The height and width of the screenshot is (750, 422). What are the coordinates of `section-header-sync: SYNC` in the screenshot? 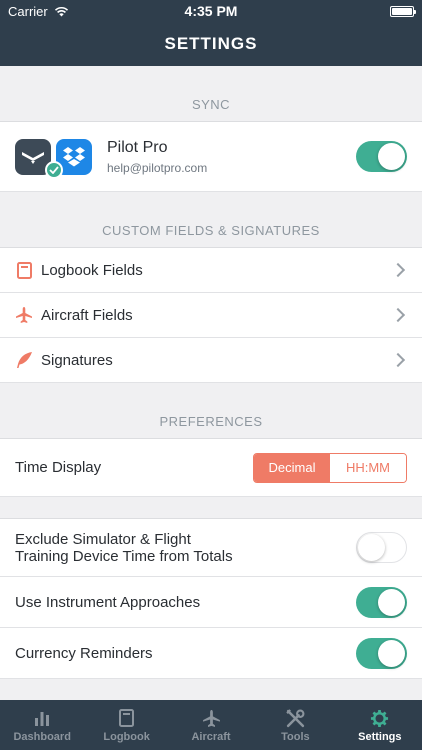 It's located at (211, 94).